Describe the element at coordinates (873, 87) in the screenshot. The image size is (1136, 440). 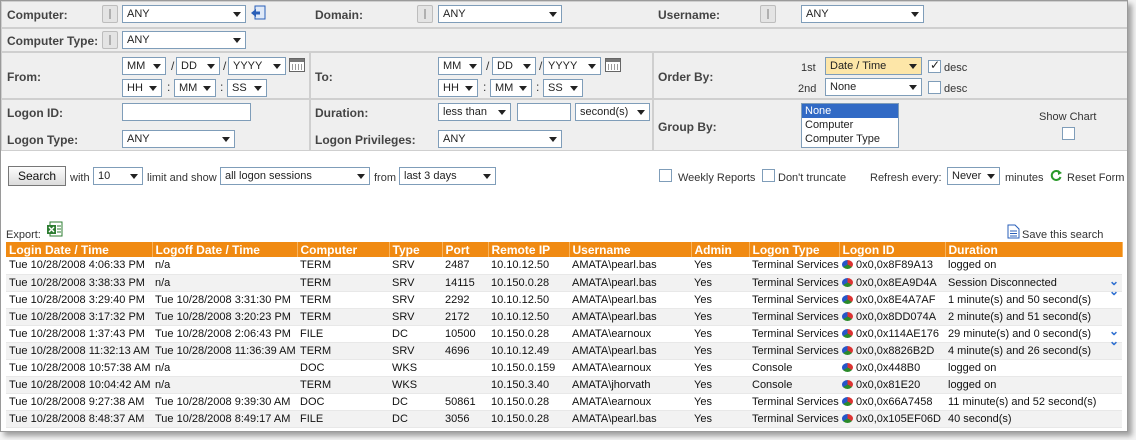
I see `order-2nd-select: None` at that location.